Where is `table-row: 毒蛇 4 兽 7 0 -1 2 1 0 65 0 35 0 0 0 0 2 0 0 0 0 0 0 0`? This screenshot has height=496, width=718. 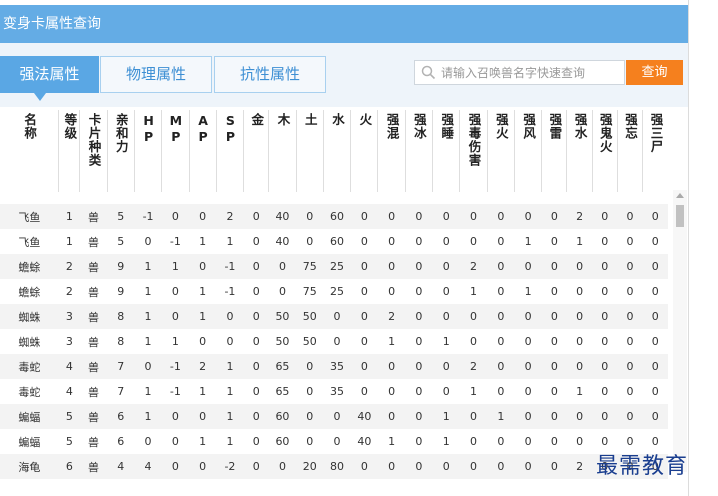
table-row: 毒蛇 4 兽 7 0 -1 2 1 0 65 0 35 0 0 0 0 2 0 0 0 0 0 0 0 is located at coordinates (334, 366).